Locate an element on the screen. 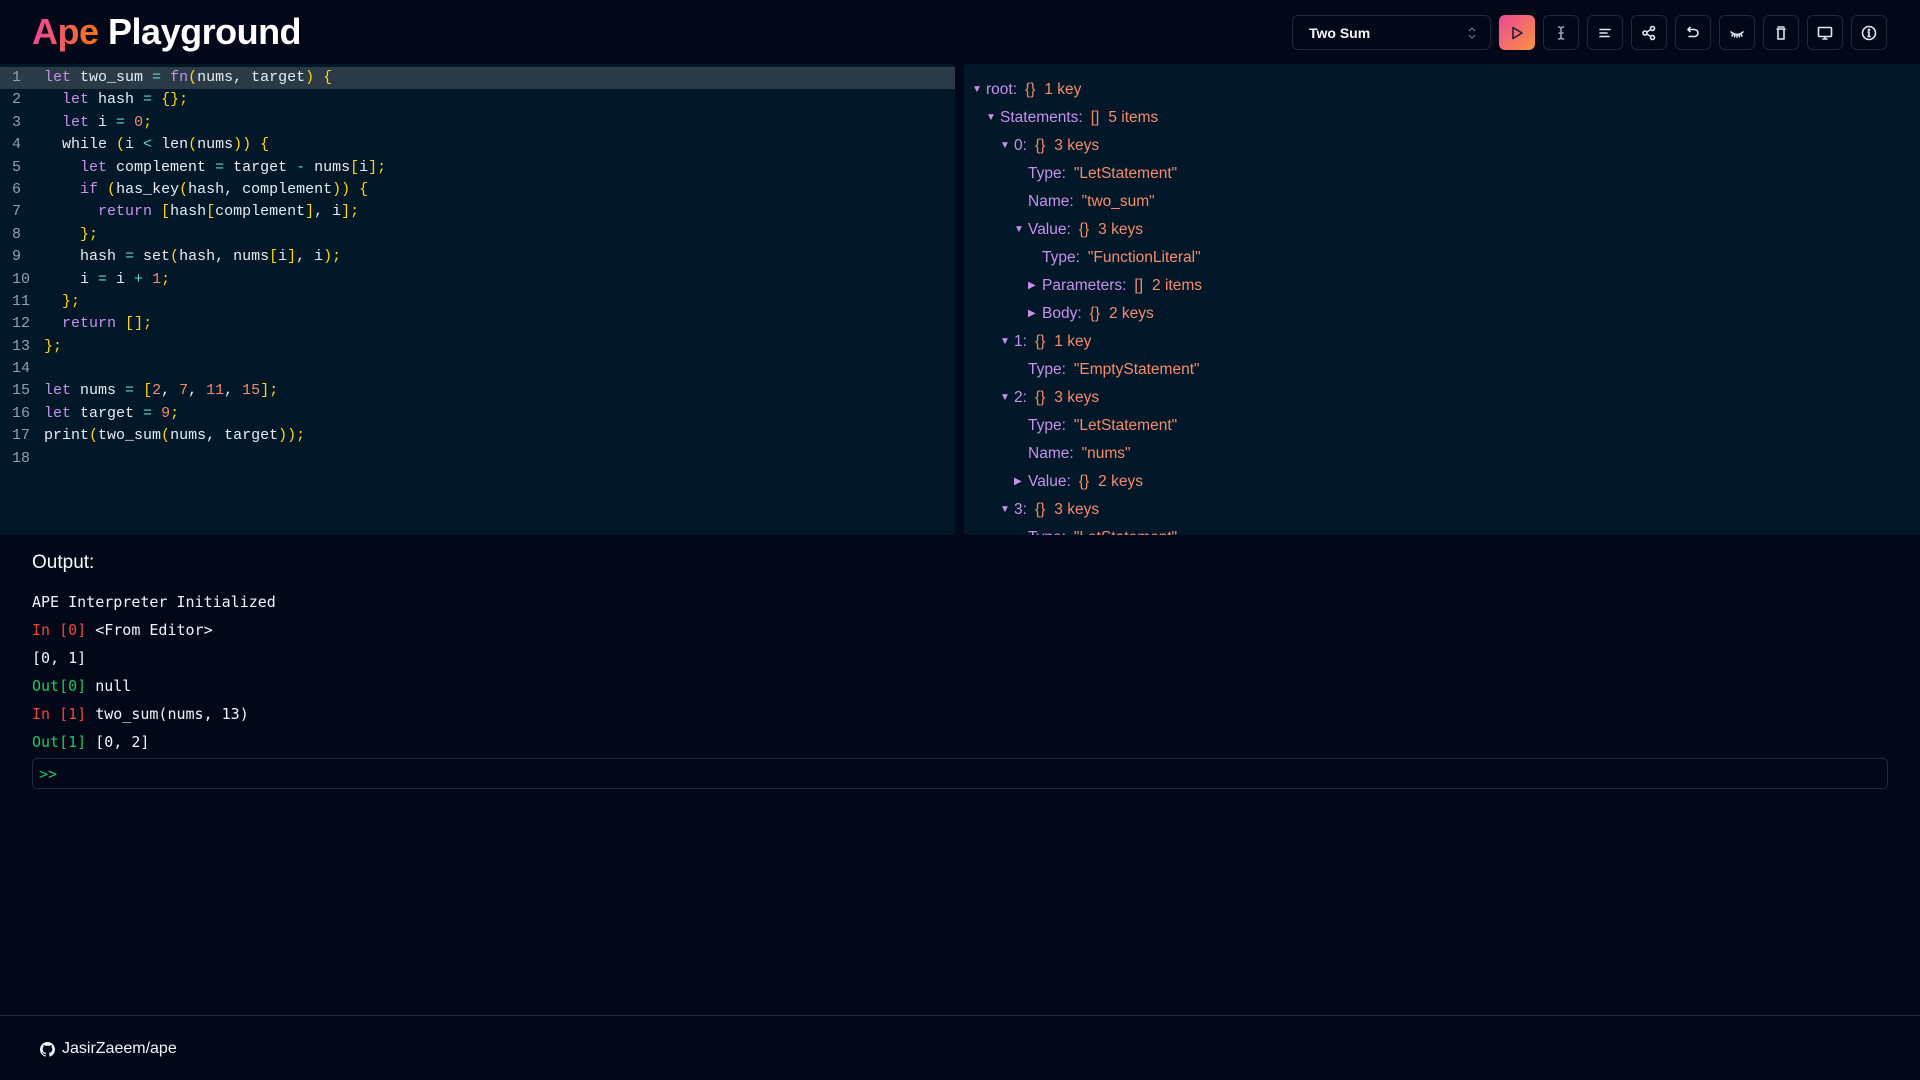 The width and height of the screenshot is (1920, 1080). output-line: In [1] two_sum(nums, 13) is located at coordinates (960, 714).